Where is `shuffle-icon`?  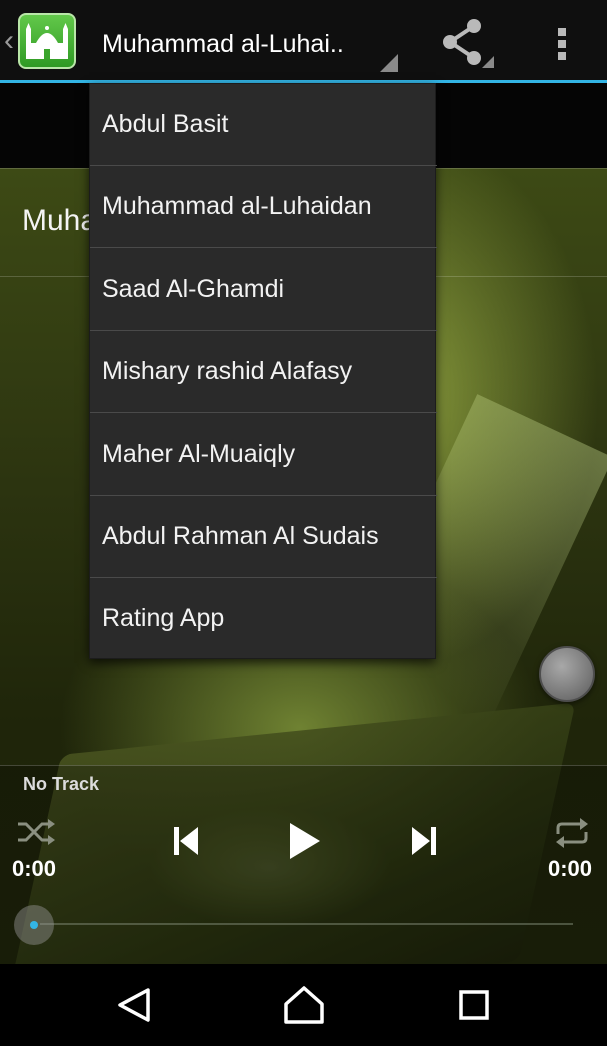
shuffle-icon is located at coordinates (36, 832).